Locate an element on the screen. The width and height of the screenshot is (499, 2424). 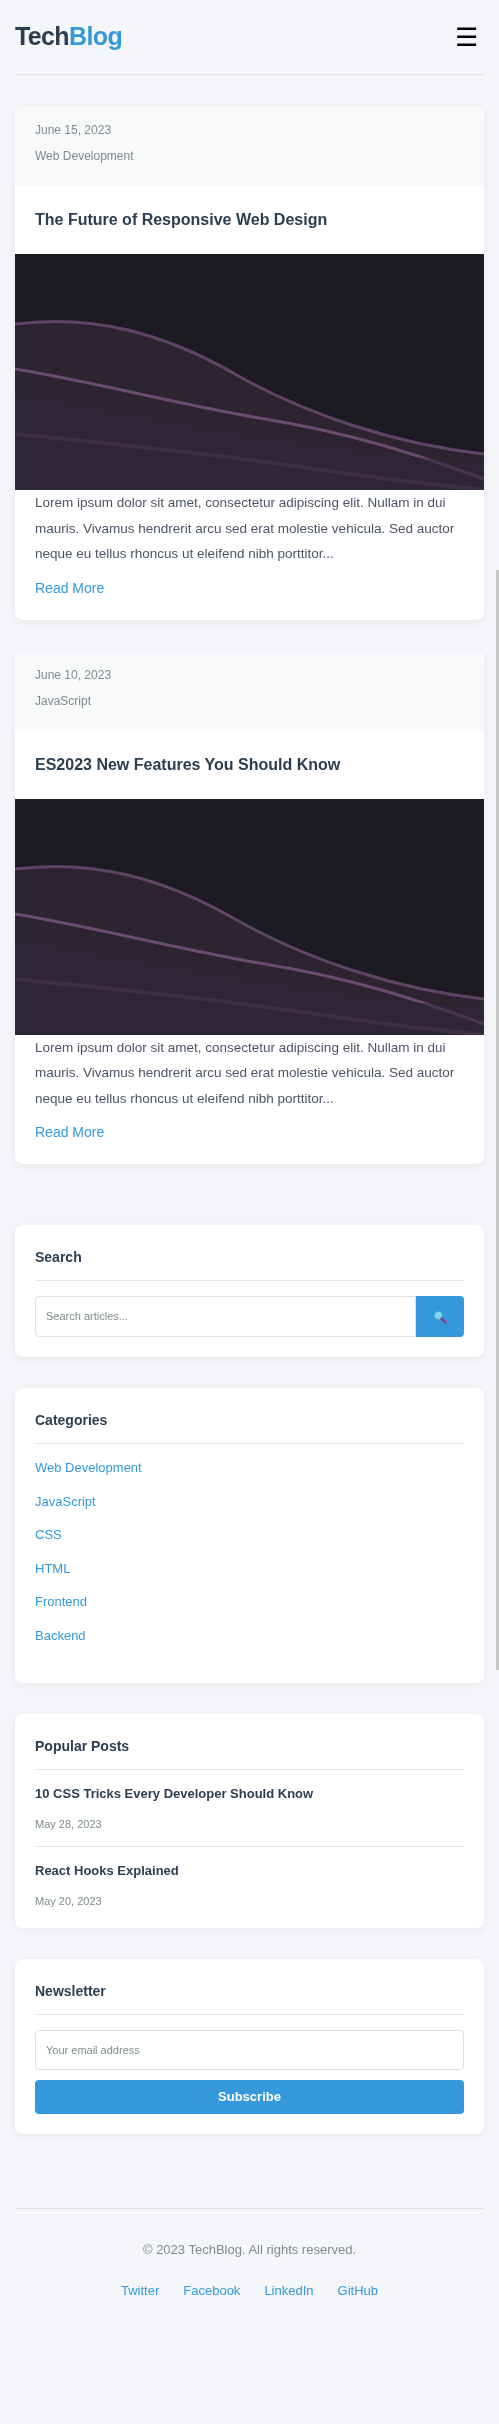
category-link: Frontend is located at coordinates (61, 1602).